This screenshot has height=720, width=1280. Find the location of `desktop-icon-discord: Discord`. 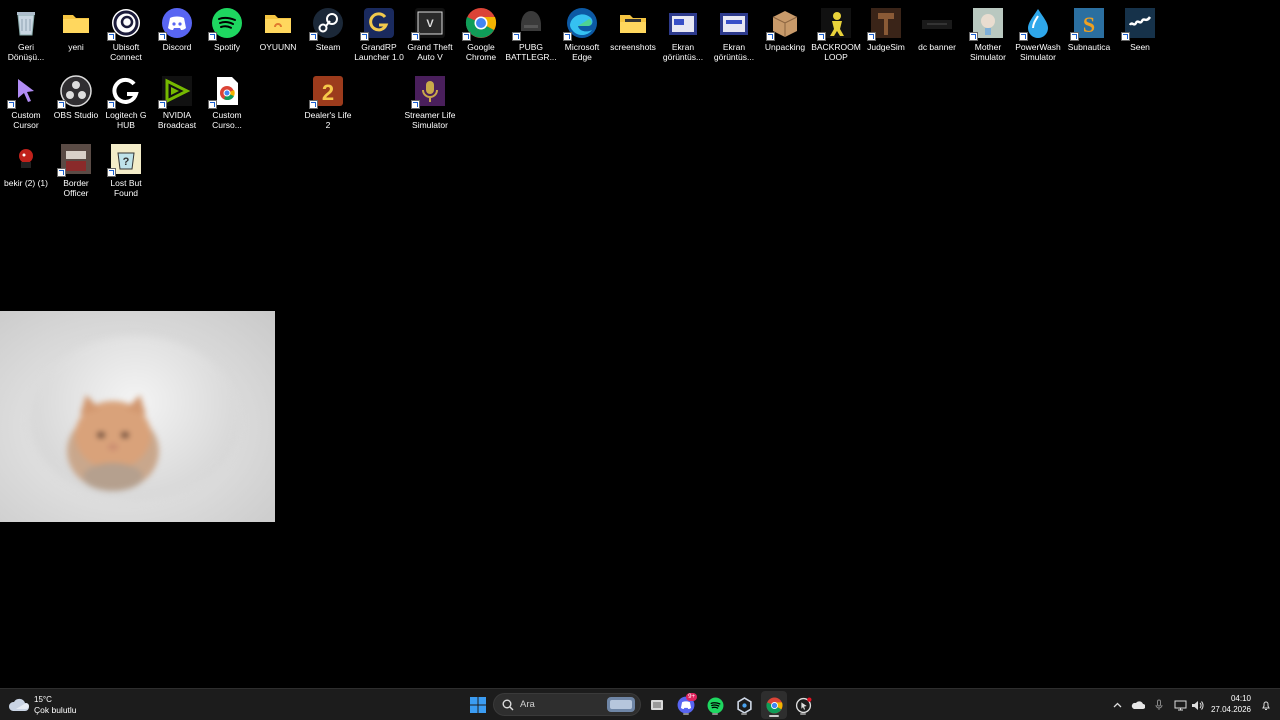

desktop-icon-discord: Discord is located at coordinates (177, 35).